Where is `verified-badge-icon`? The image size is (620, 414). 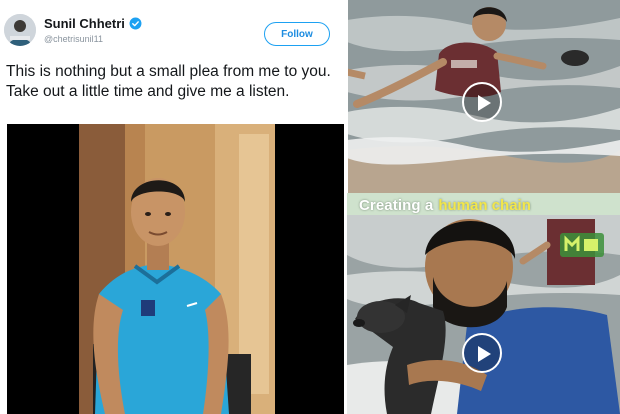 verified-badge-icon is located at coordinates (135, 23).